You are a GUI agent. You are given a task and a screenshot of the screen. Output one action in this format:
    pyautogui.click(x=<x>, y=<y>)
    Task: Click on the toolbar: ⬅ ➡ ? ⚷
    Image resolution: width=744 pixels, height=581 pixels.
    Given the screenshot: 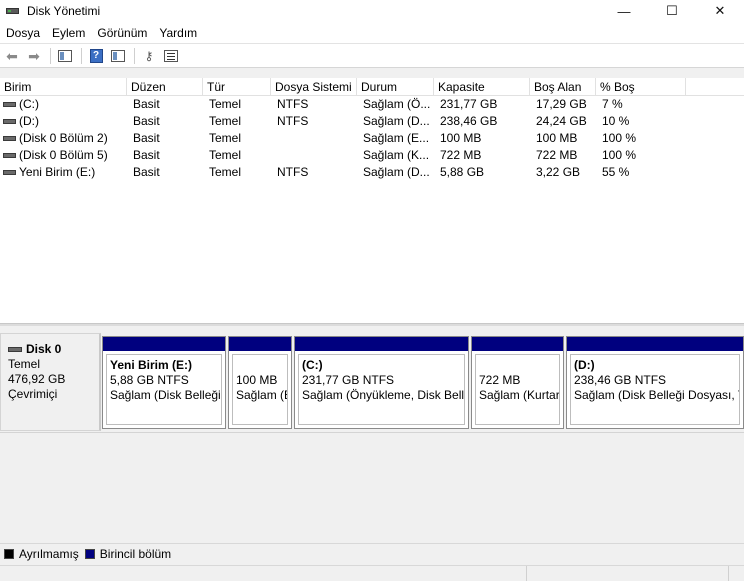 What is the action you would take?
    pyautogui.click(x=372, y=56)
    